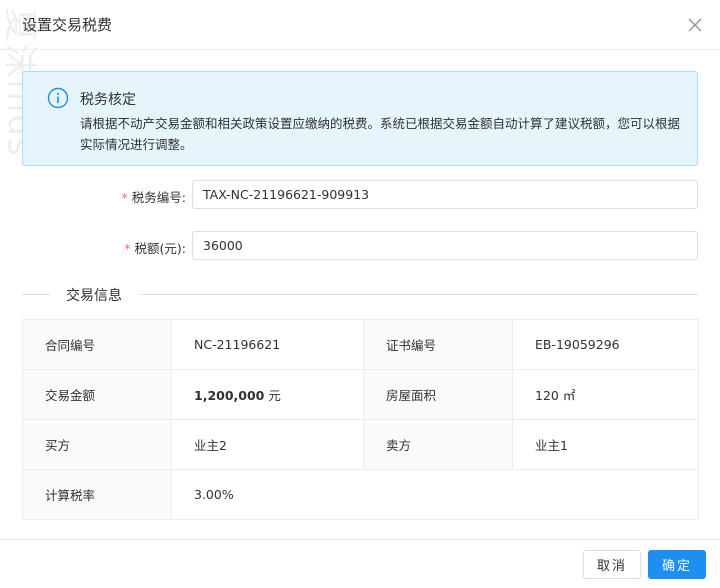 This screenshot has width=720, height=588. I want to click on table-row: 交易金额 1,200,000 元 房屋面积 120 ㎡, so click(360, 394).